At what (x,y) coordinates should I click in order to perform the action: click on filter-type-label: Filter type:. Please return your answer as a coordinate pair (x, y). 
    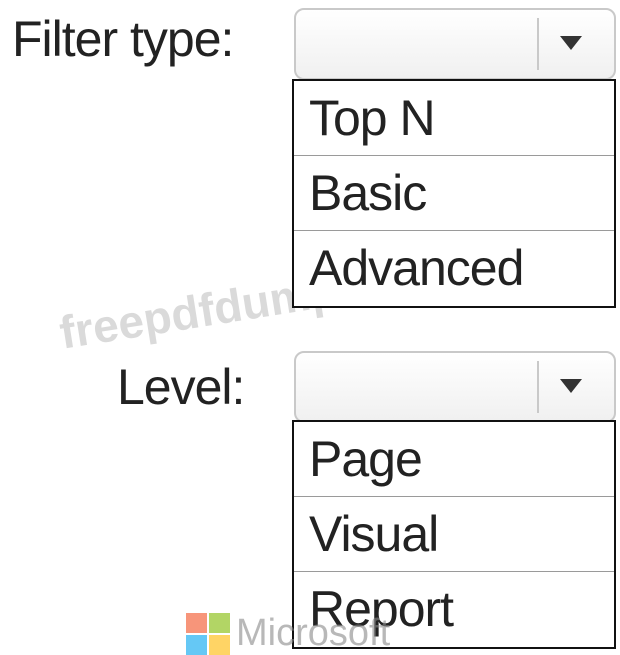
    Looking at the image, I should click on (123, 39).